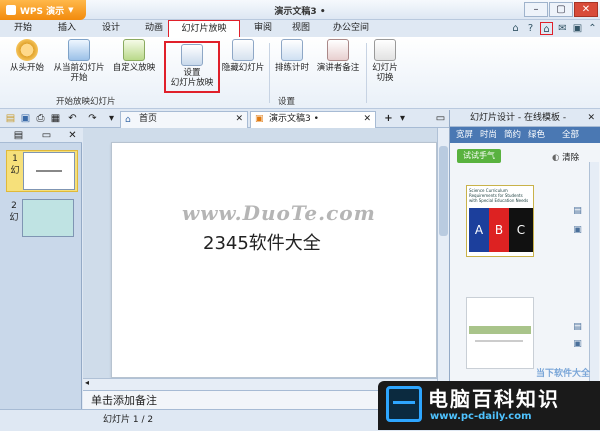 This screenshot has width=600, height=431. Describe the element at coordinates (192, 73) in the screenshot. I see `setup-slideshow-label-1: 设置` at that location.